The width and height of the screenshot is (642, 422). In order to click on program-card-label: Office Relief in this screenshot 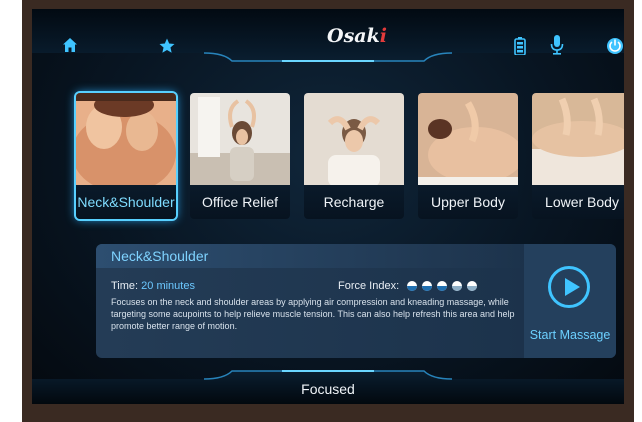, I will do `click(240, 202)`.